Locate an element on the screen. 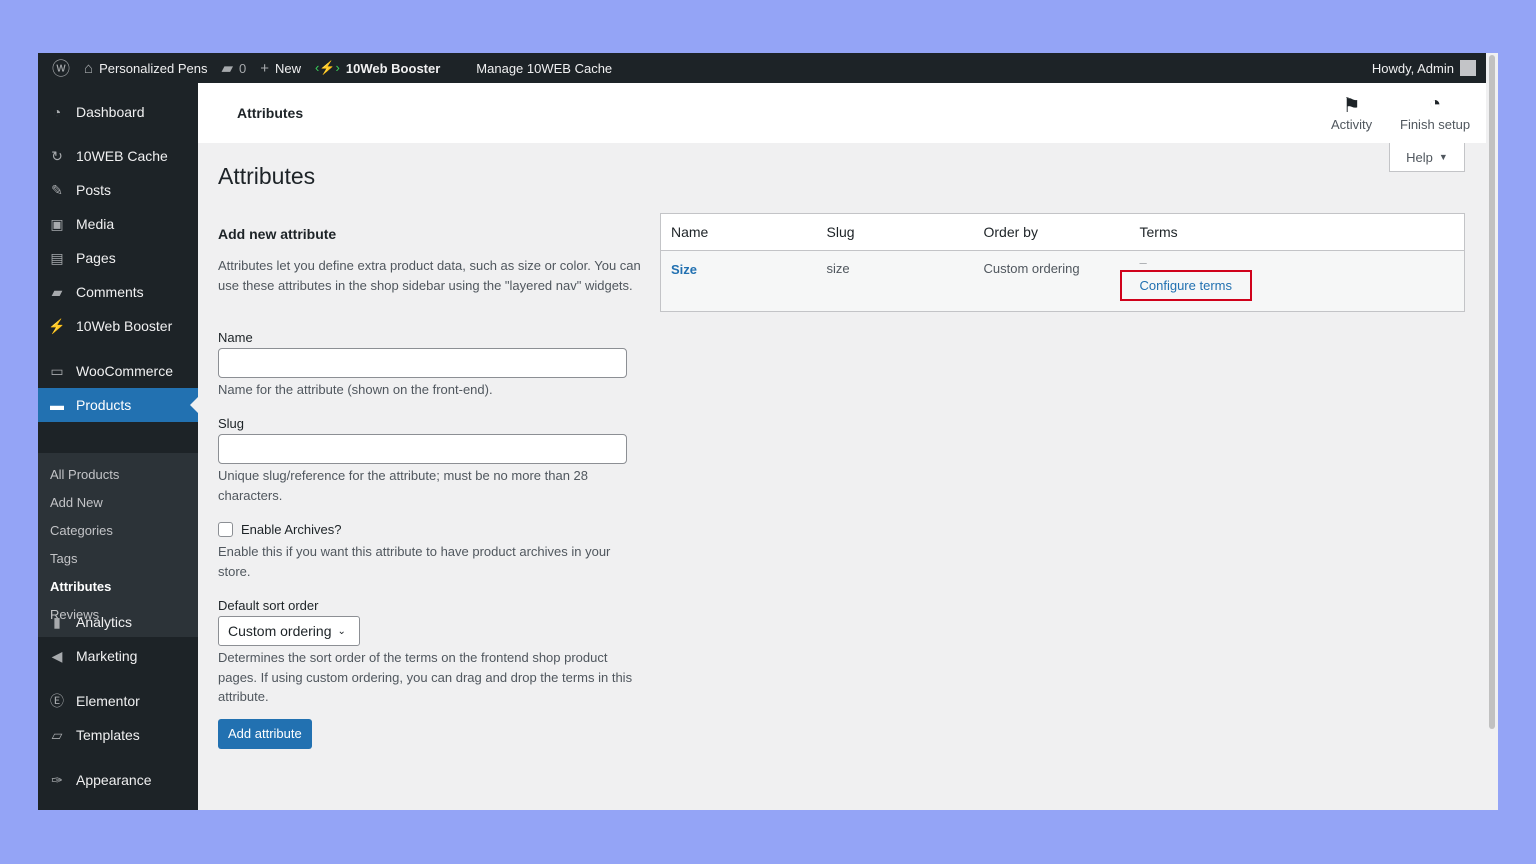 Image resolution: width=1536 pixels, height=864 pixels. site-name-link: ⌂ Personalized Pens is located at coordinates (145, 68).